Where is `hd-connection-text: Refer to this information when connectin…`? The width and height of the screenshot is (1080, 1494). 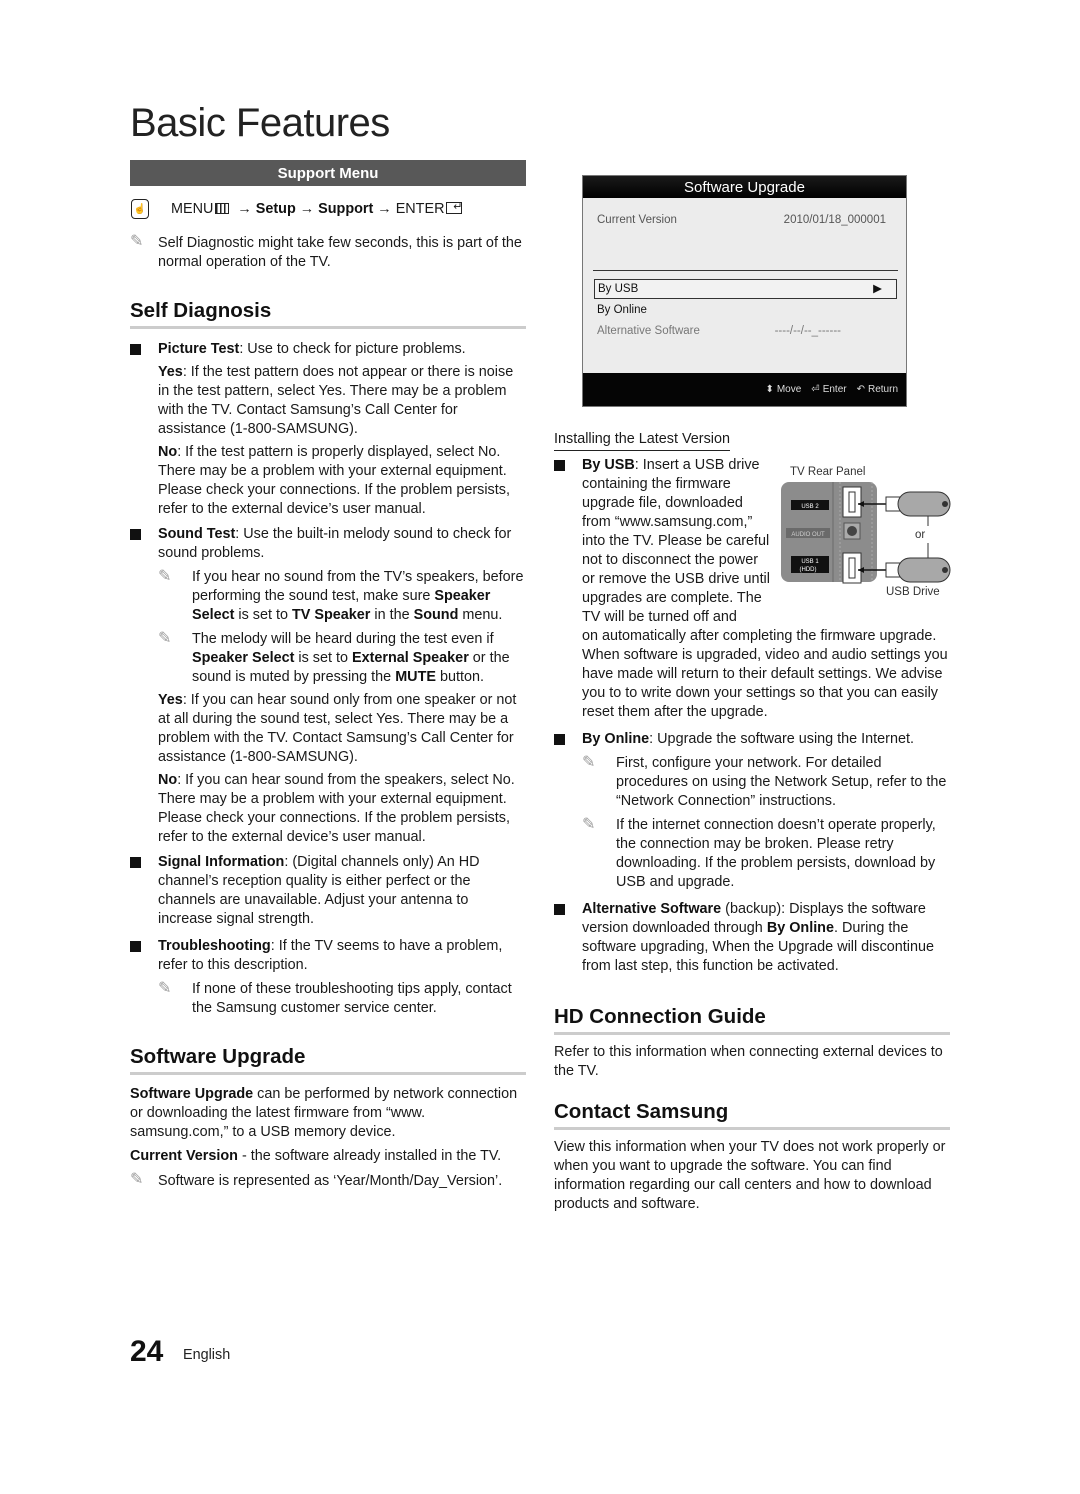 hd-connection-text: Refer to this information when connectin… is located at coordinates (748, 1061).